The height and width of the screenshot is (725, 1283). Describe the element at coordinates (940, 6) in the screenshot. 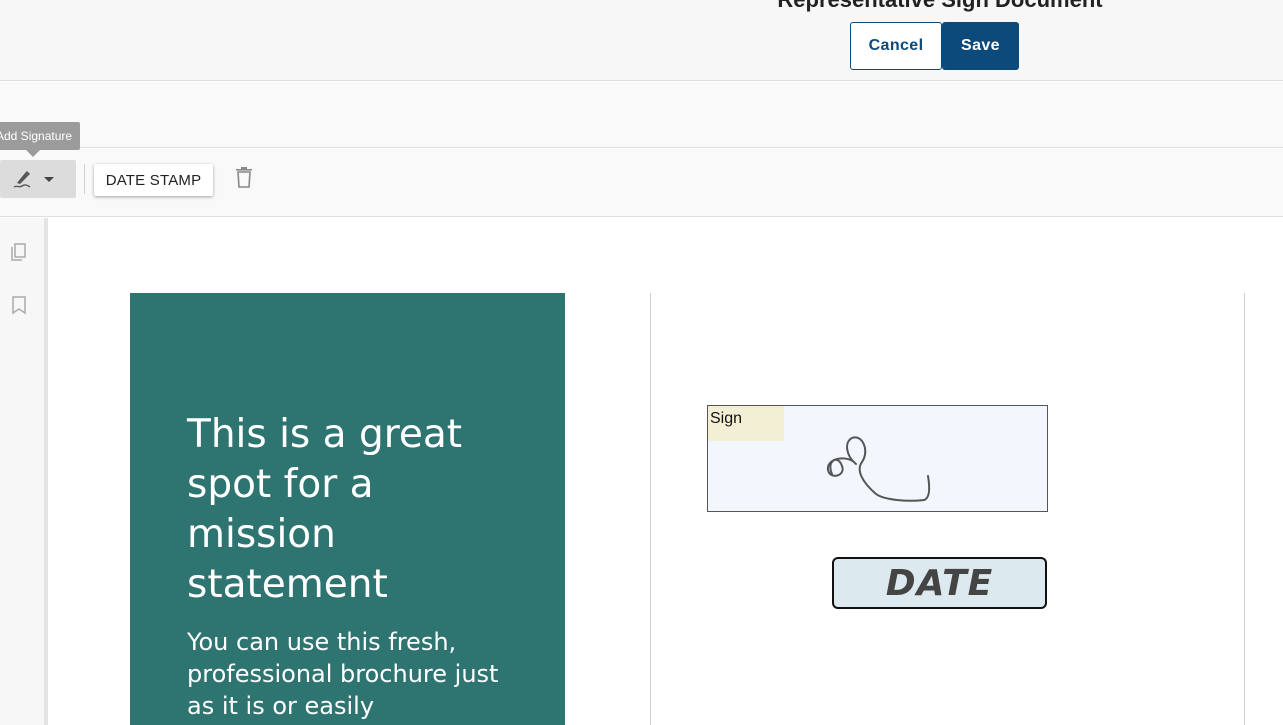

I see `page-title: Representative Sign Document` at that location.